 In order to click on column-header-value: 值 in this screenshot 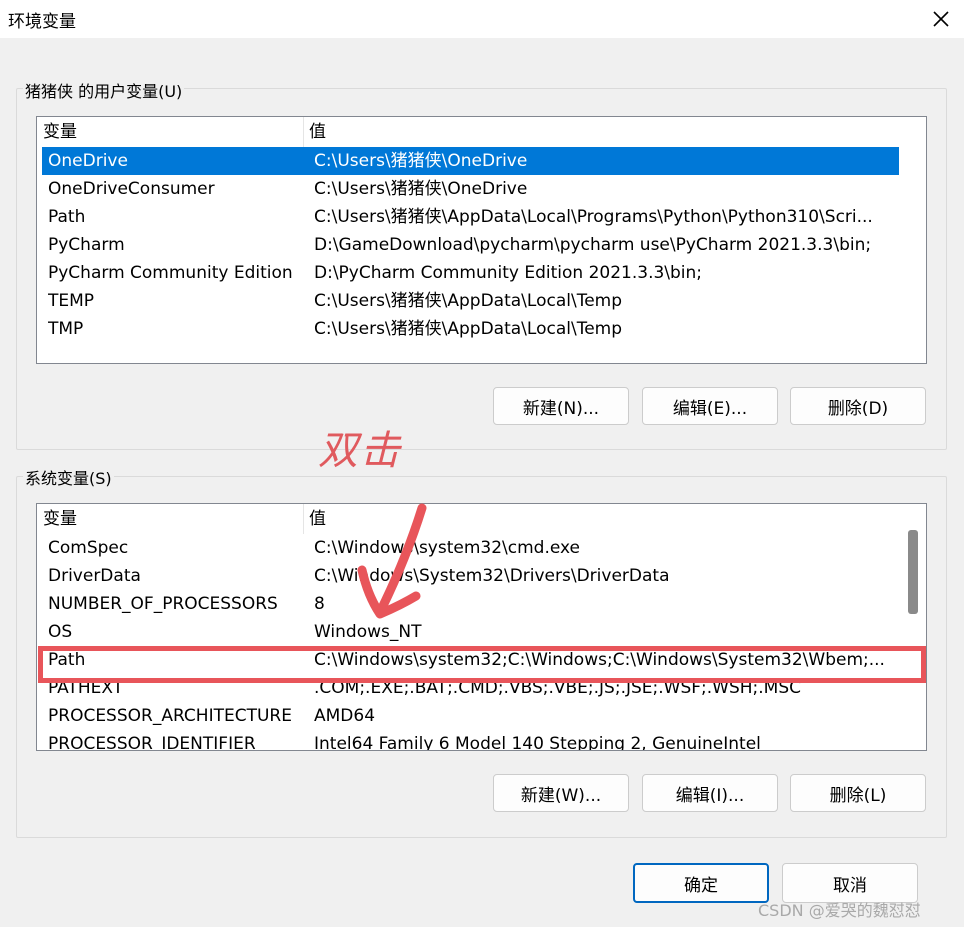, I will do `click(601, 132)`.